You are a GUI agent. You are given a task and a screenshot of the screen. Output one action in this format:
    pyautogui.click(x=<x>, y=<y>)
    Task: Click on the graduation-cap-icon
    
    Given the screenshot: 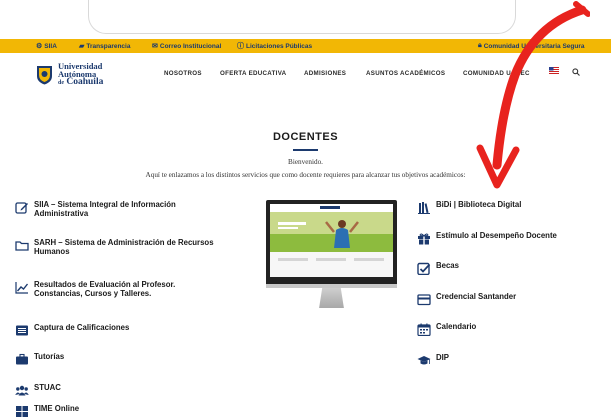 What is the action you would take?
    pyautogui.click(x=424, y=360)
    